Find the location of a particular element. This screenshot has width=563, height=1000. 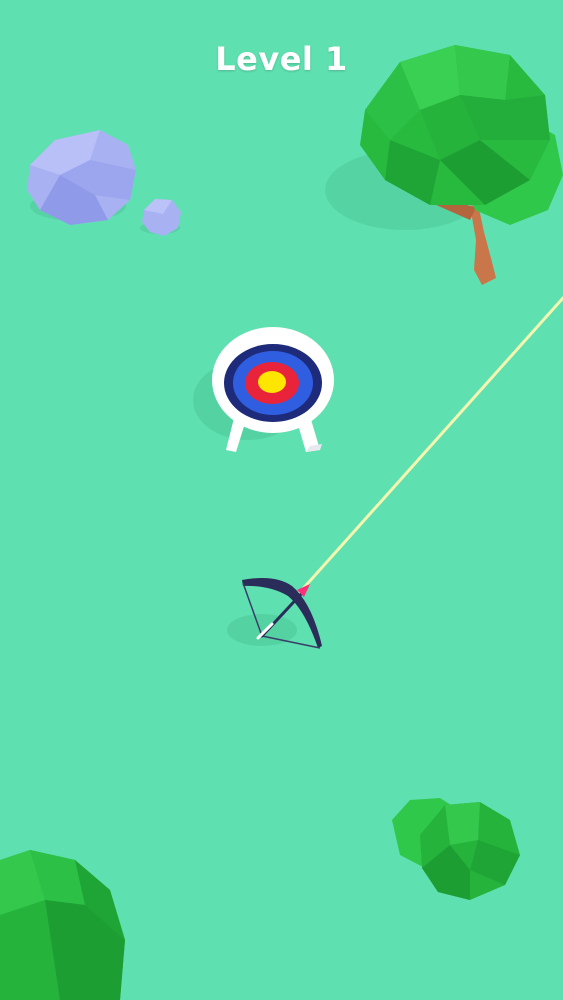

bush-facet is located at coordinates (462, 823).